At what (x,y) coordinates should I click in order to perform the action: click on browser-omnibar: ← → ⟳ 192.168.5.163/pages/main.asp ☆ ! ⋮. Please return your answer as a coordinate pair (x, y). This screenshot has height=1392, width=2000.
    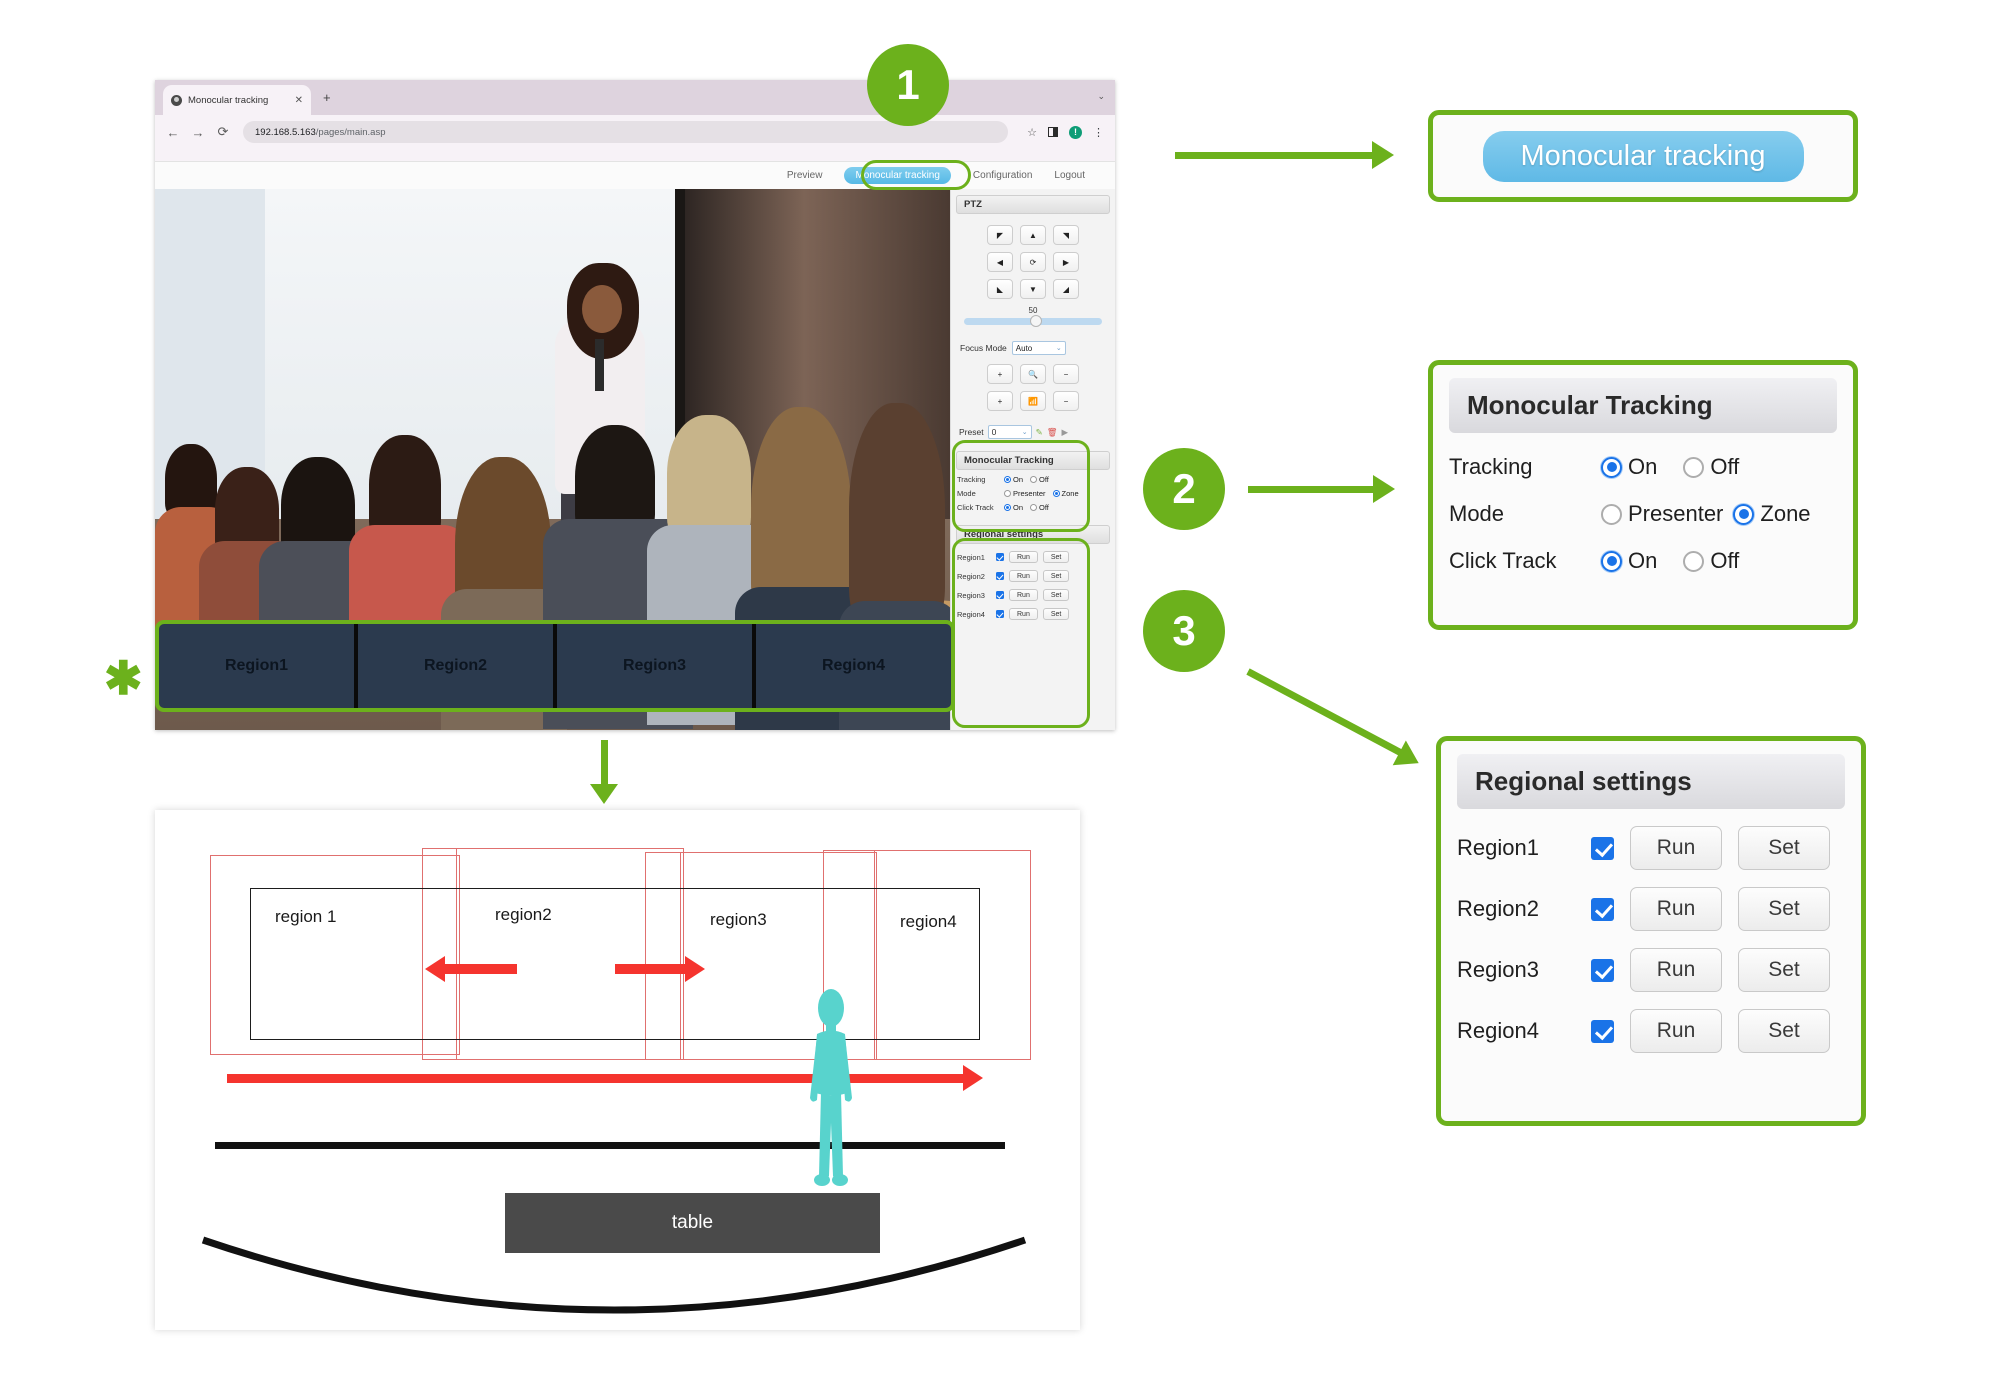
    Looking at the image, I should click on (635, 132).